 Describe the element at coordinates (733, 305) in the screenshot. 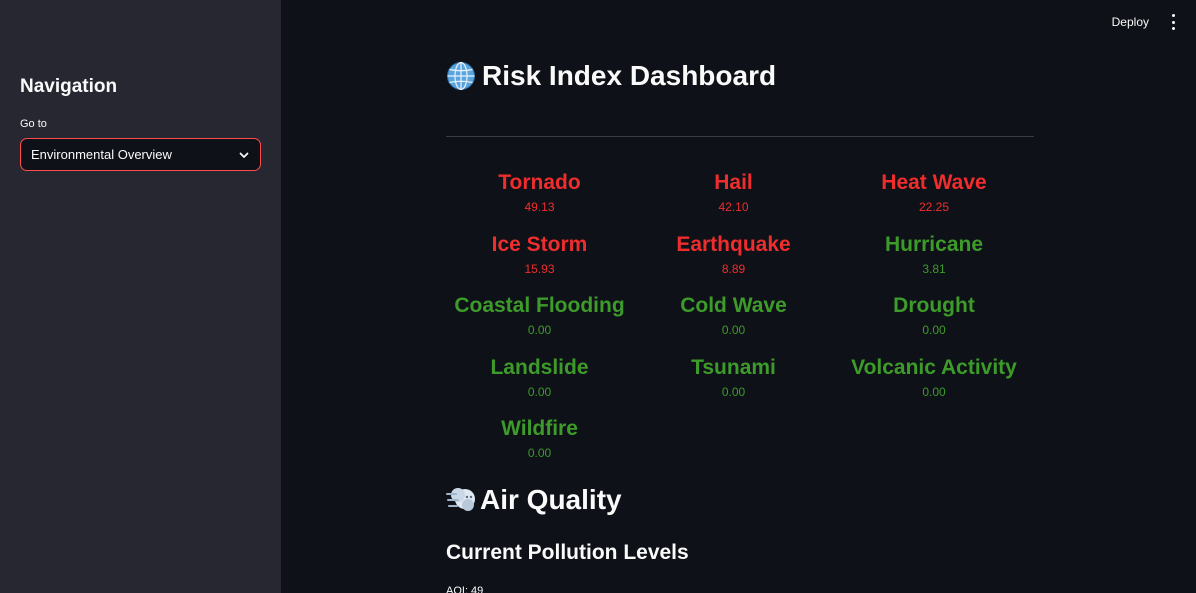

I see `risk-name: Cold Wave` at that location.